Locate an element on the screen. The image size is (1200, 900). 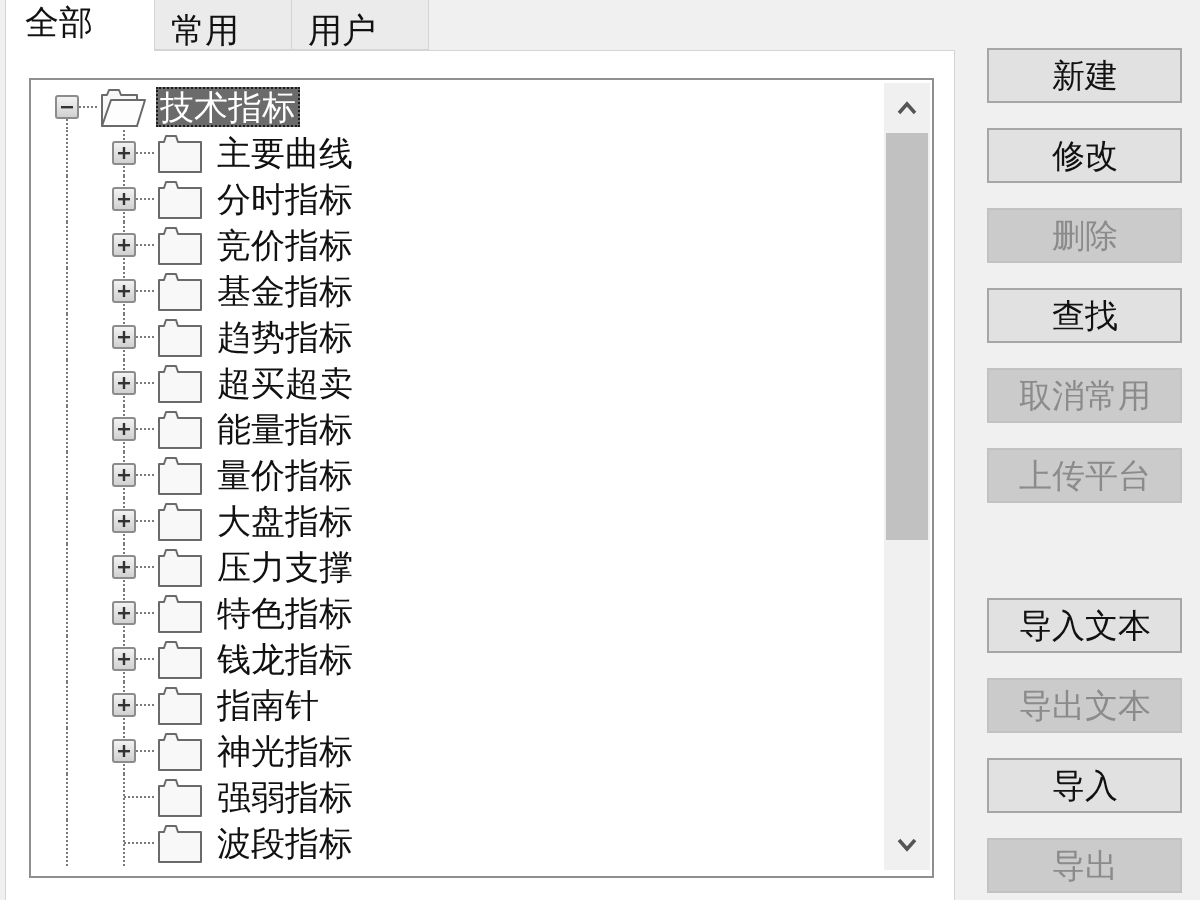
tab: 常用 is located at coordinates (223, 25).